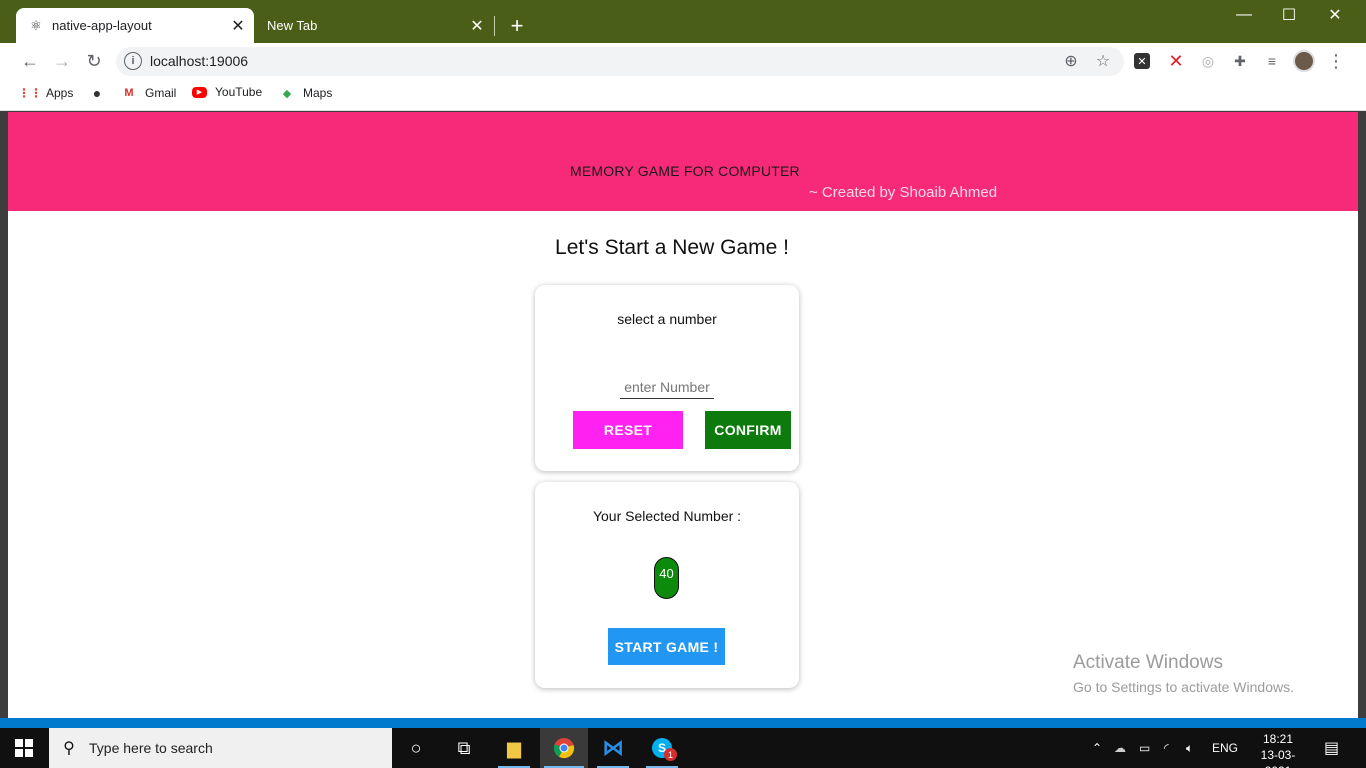  I want to click on media-control-icon: ≡, so click(1272, 61).